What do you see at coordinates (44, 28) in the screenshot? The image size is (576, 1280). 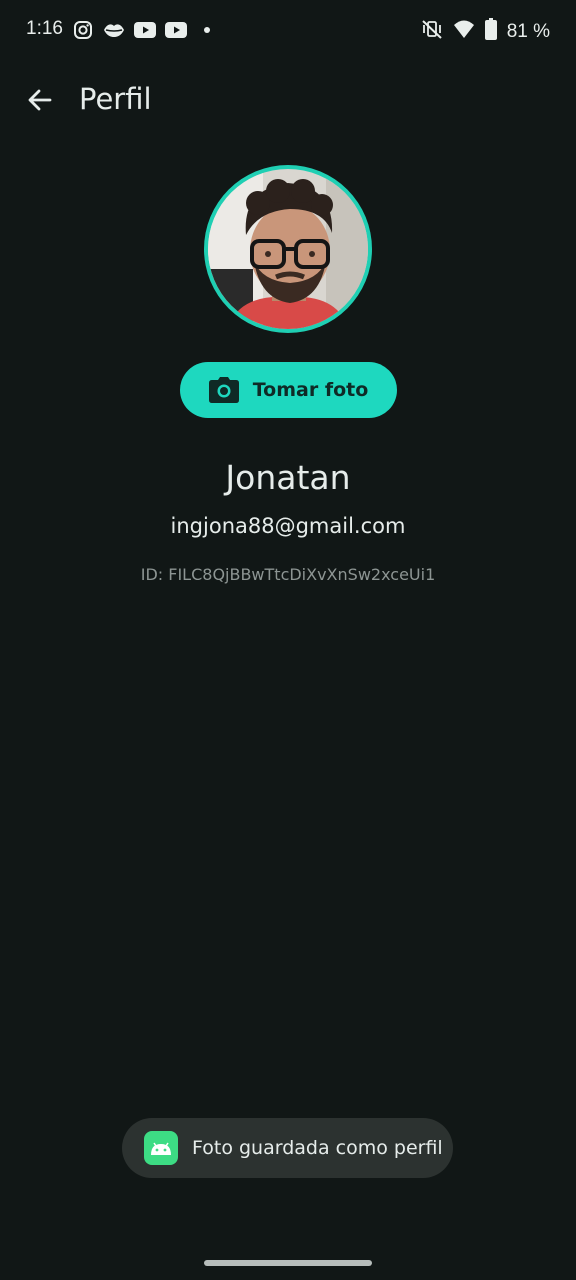 I see `status-time: 1:16` at bounding box center [44, 28].